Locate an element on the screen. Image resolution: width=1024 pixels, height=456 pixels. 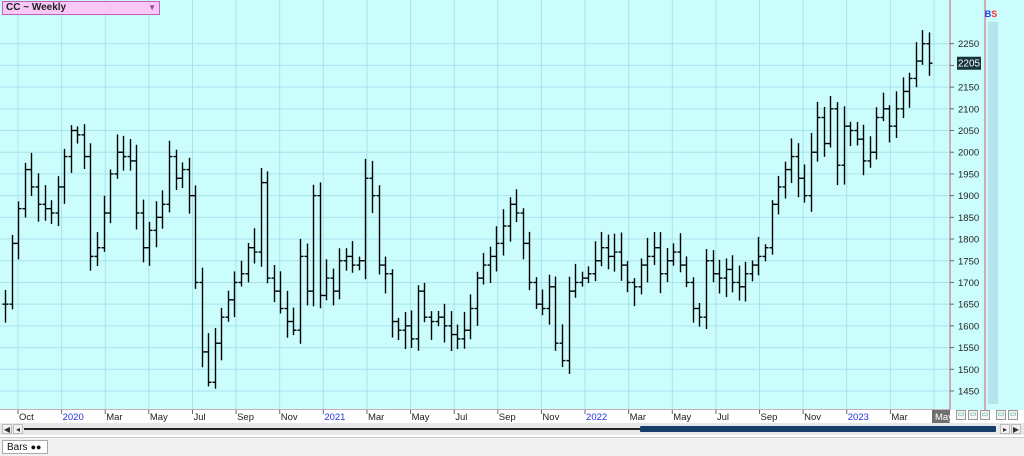
symbol-selector: CC ~ Weekly ▼ is located at coordinates (81, 8).